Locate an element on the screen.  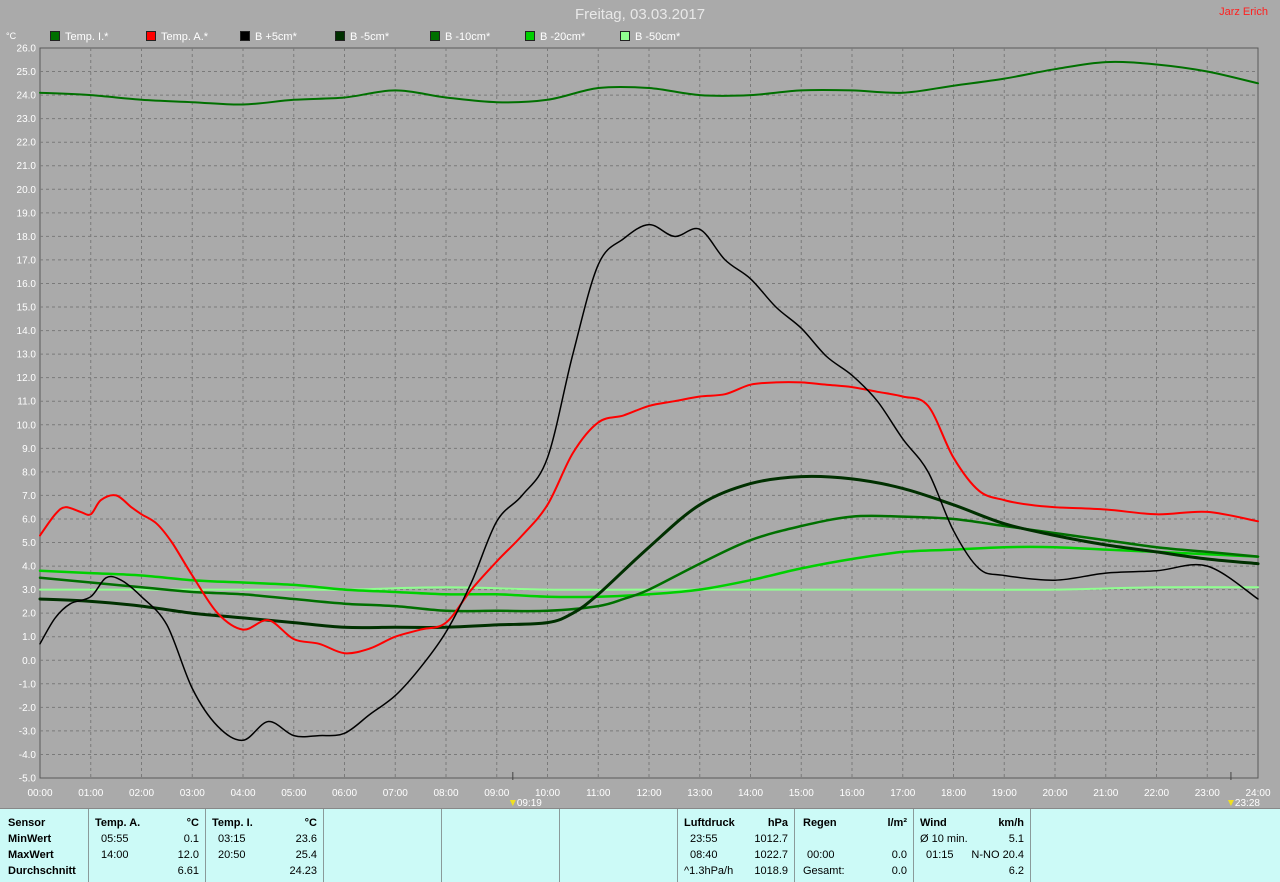
y-tick-label: -5.0 is located at coordinates (28, 779).